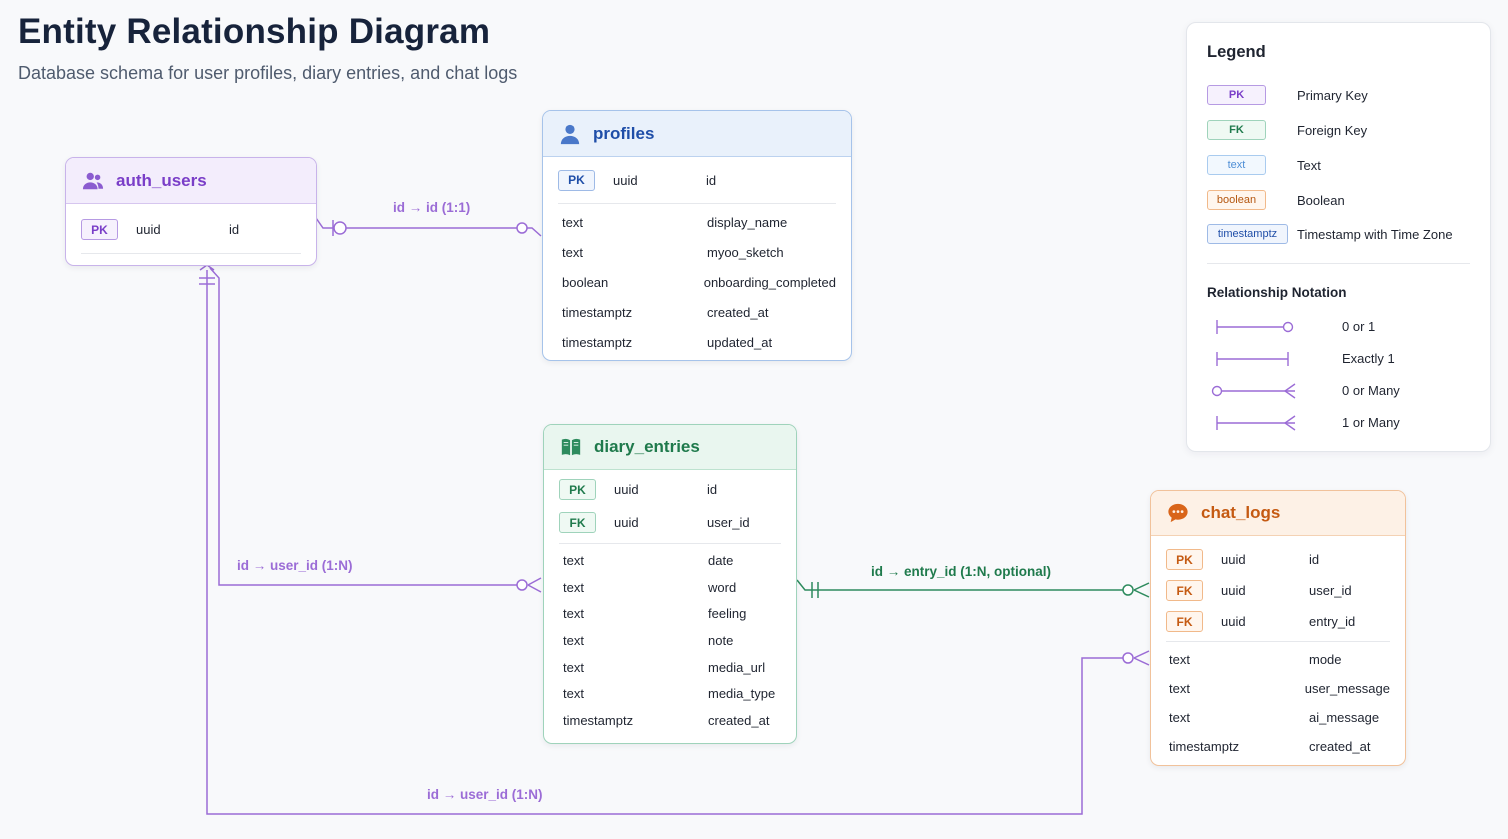 This screenshot has height=839, width=1508. I want to click on legend-title: Legend, so click(1236, 52).